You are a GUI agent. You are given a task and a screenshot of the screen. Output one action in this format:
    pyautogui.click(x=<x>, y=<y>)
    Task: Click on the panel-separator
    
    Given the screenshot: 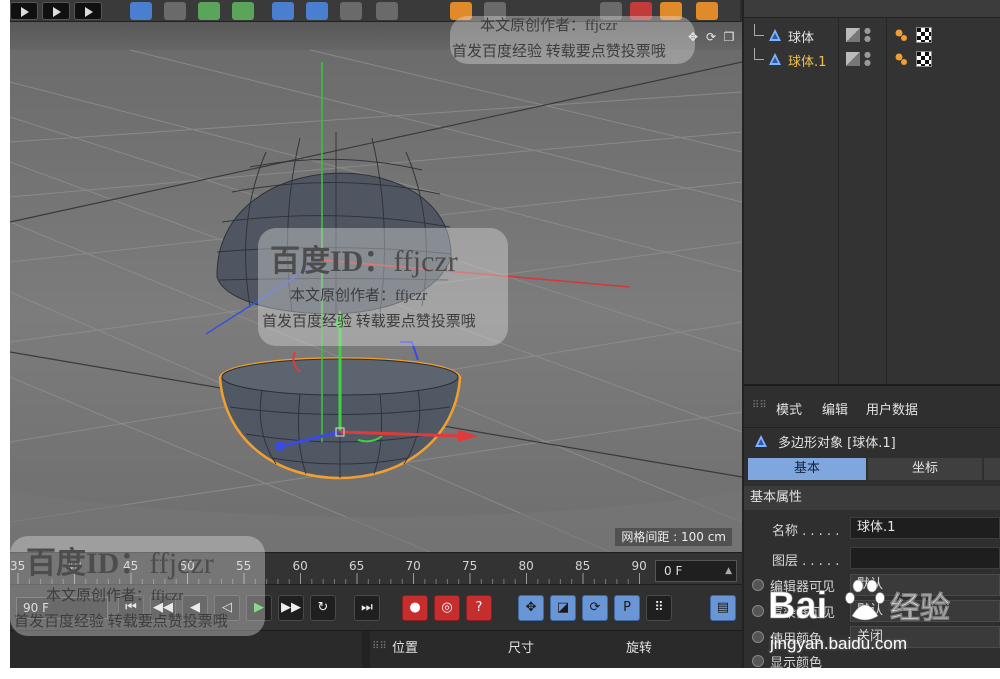 What is the action you would take?
    pyautogui.click(x=366, y=649)
    